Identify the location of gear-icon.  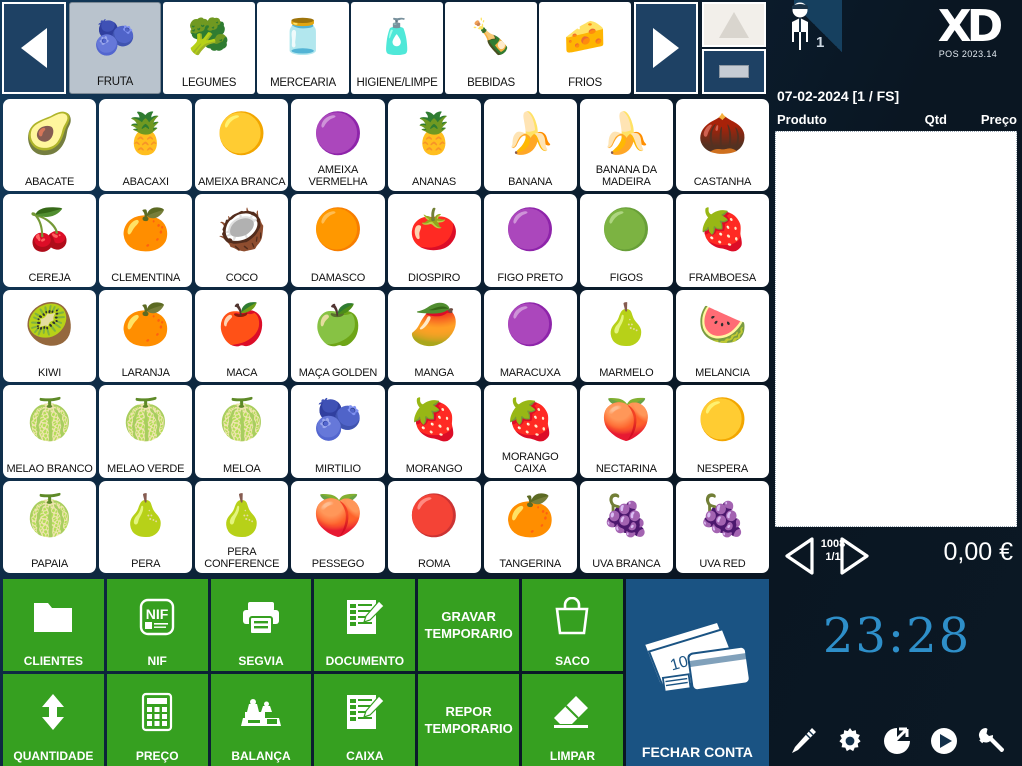
(850, 741).